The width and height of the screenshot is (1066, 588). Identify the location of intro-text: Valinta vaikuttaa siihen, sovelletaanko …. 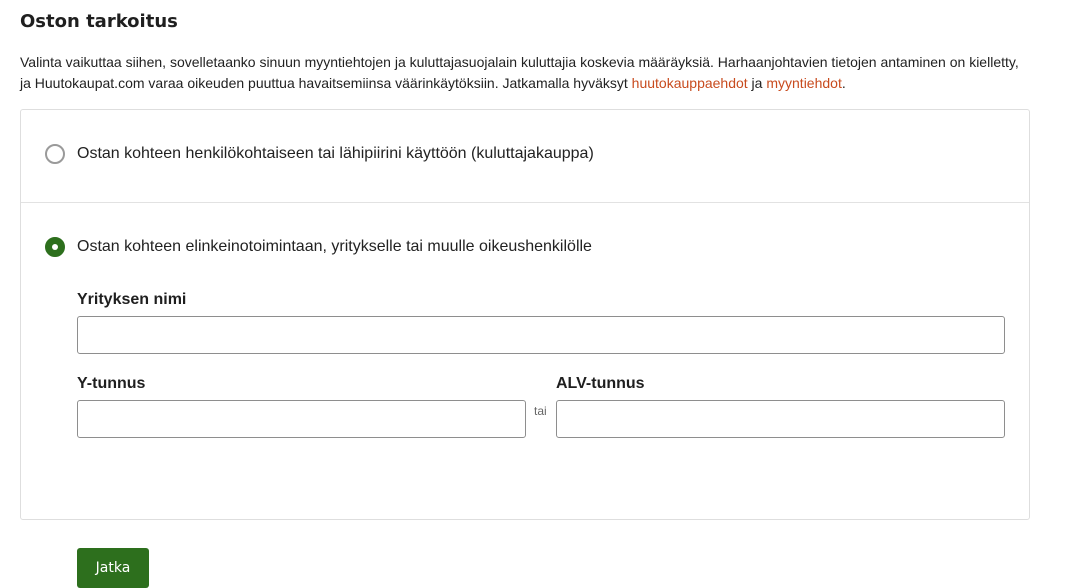
(525, 73).